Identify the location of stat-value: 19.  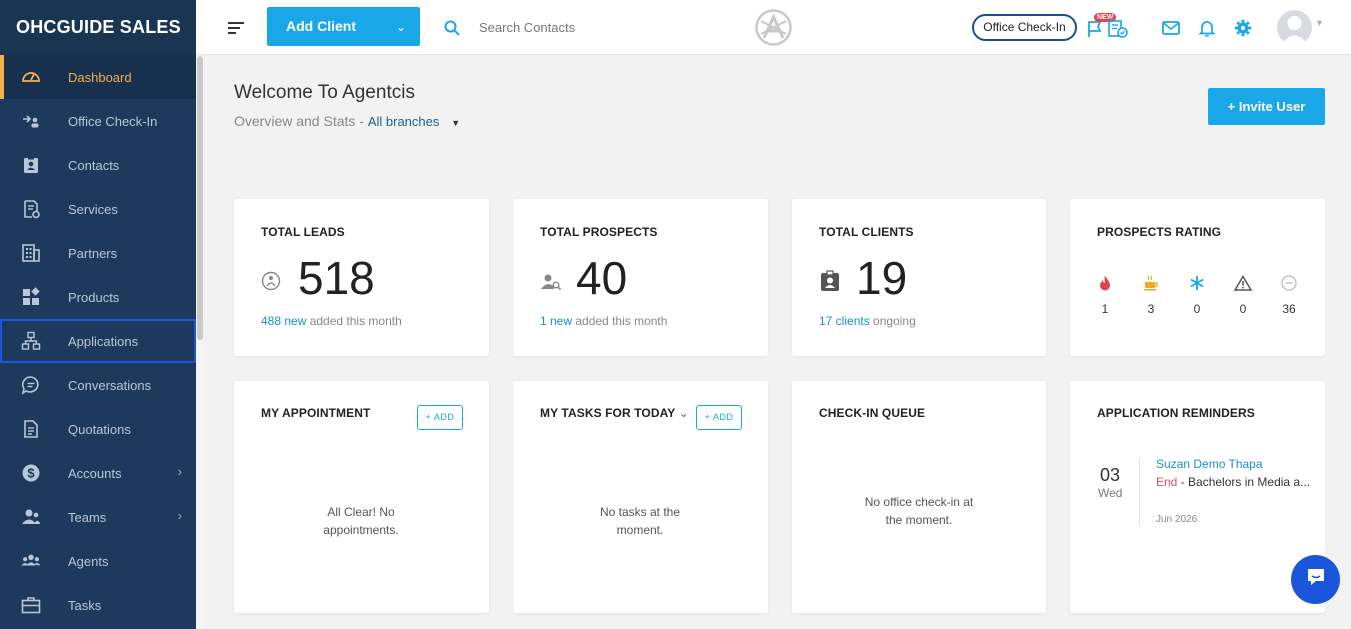
(882, 278).